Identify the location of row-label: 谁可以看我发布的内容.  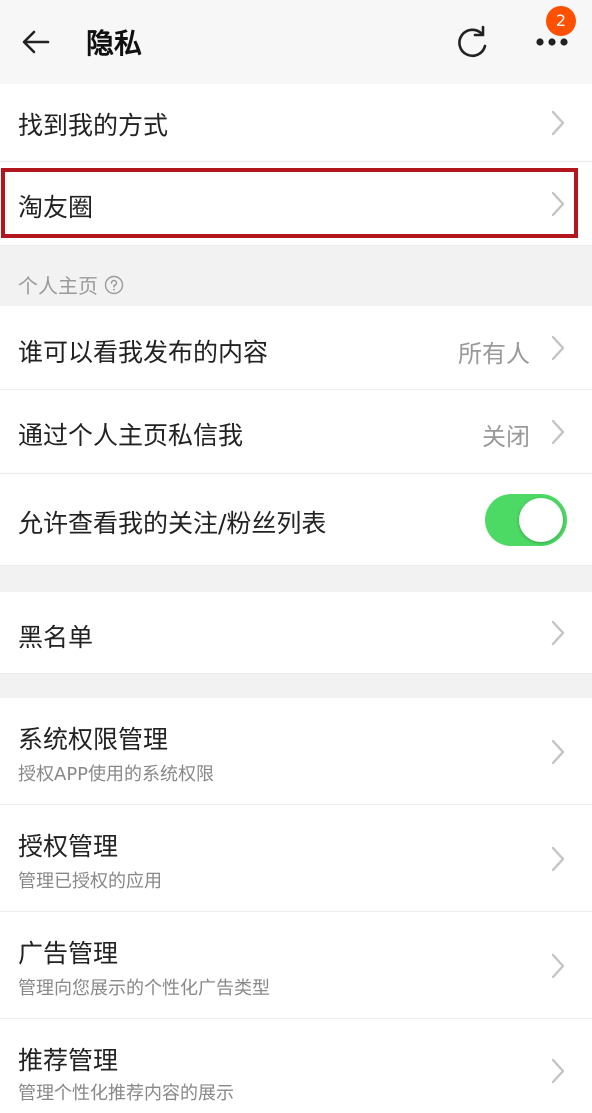
(143, 352).